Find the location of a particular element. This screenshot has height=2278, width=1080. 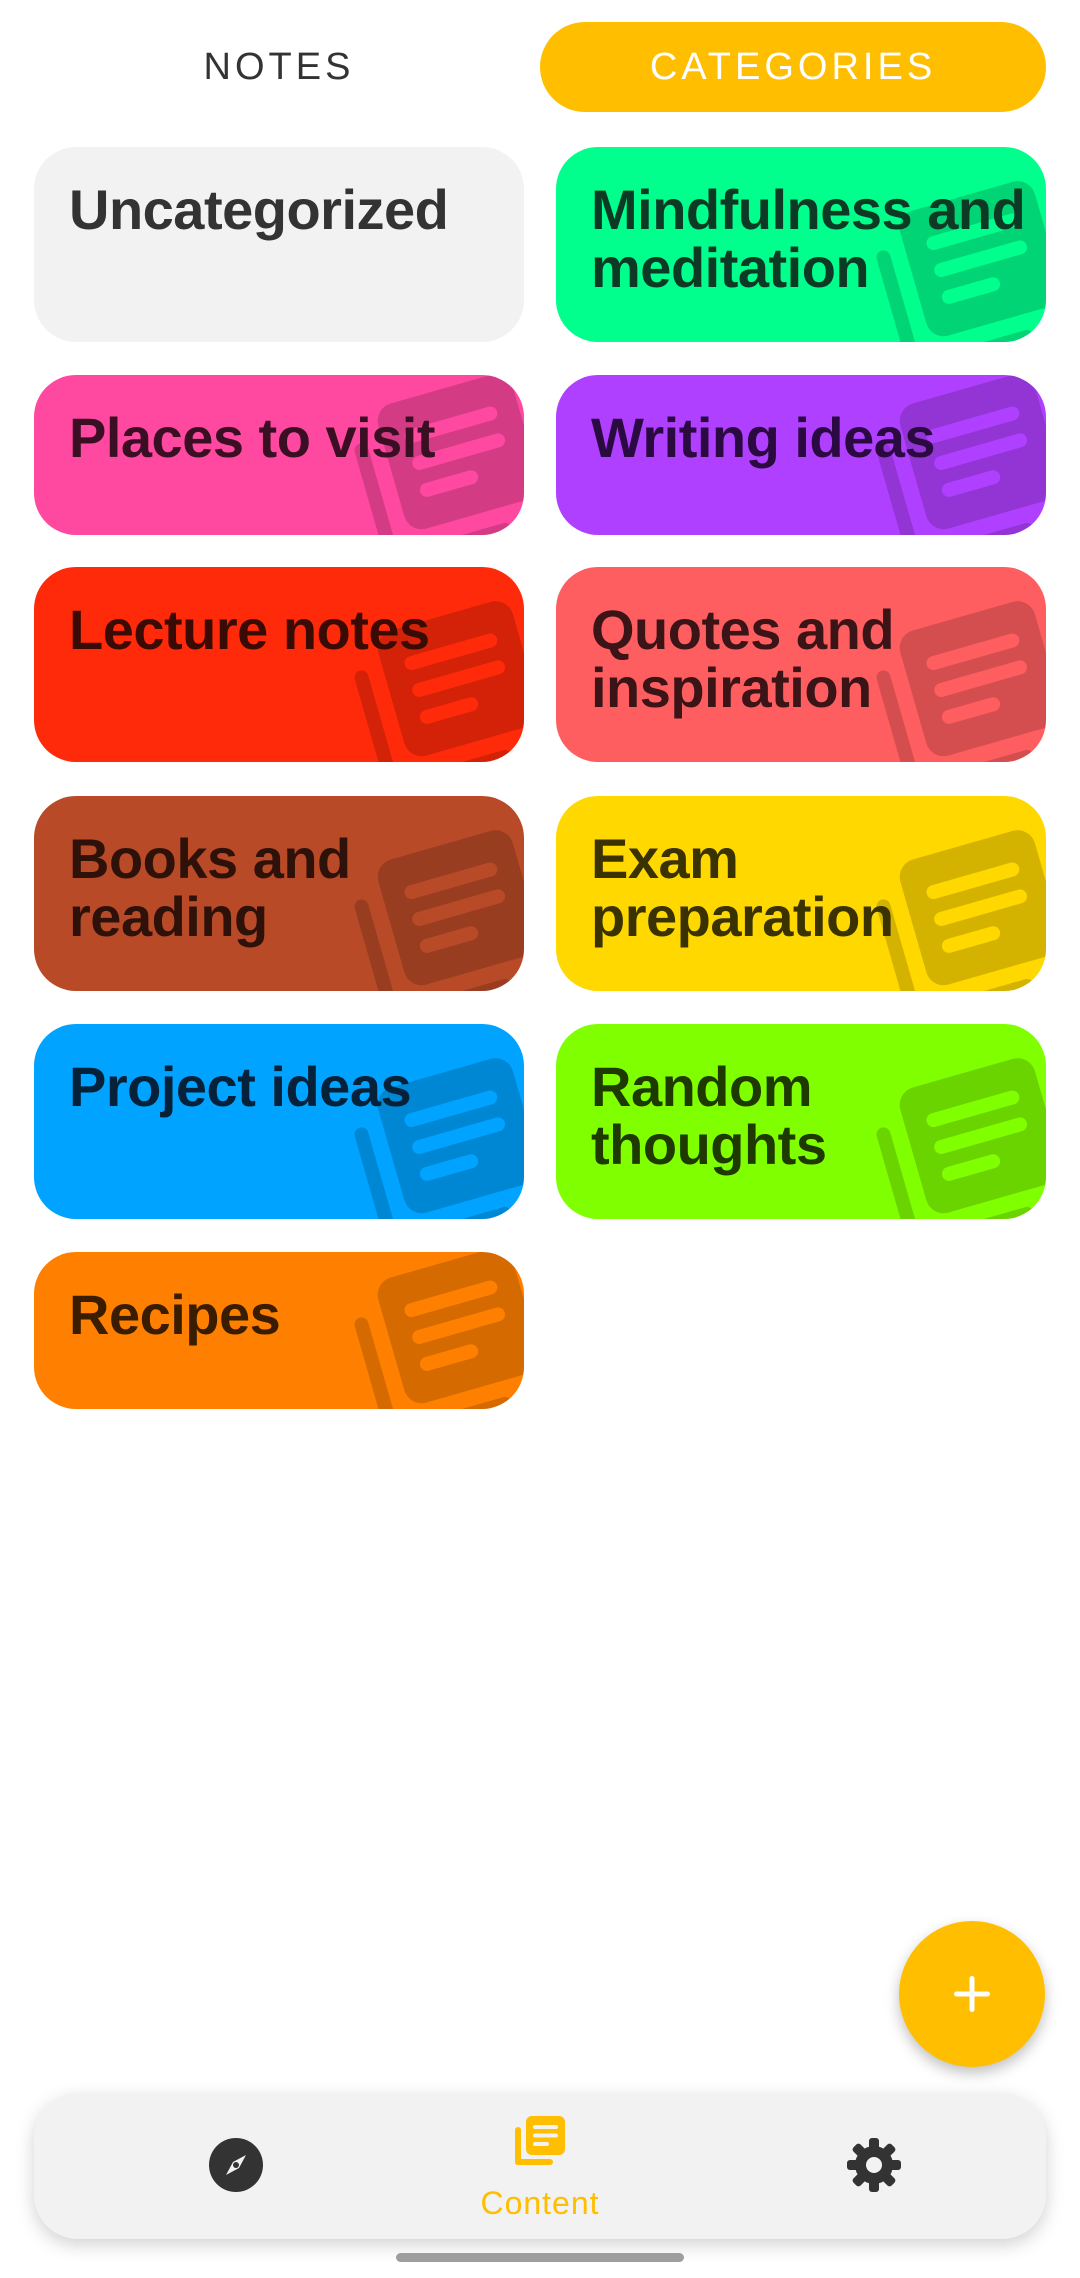

gear-icon is located at coordinates (874, 2165).